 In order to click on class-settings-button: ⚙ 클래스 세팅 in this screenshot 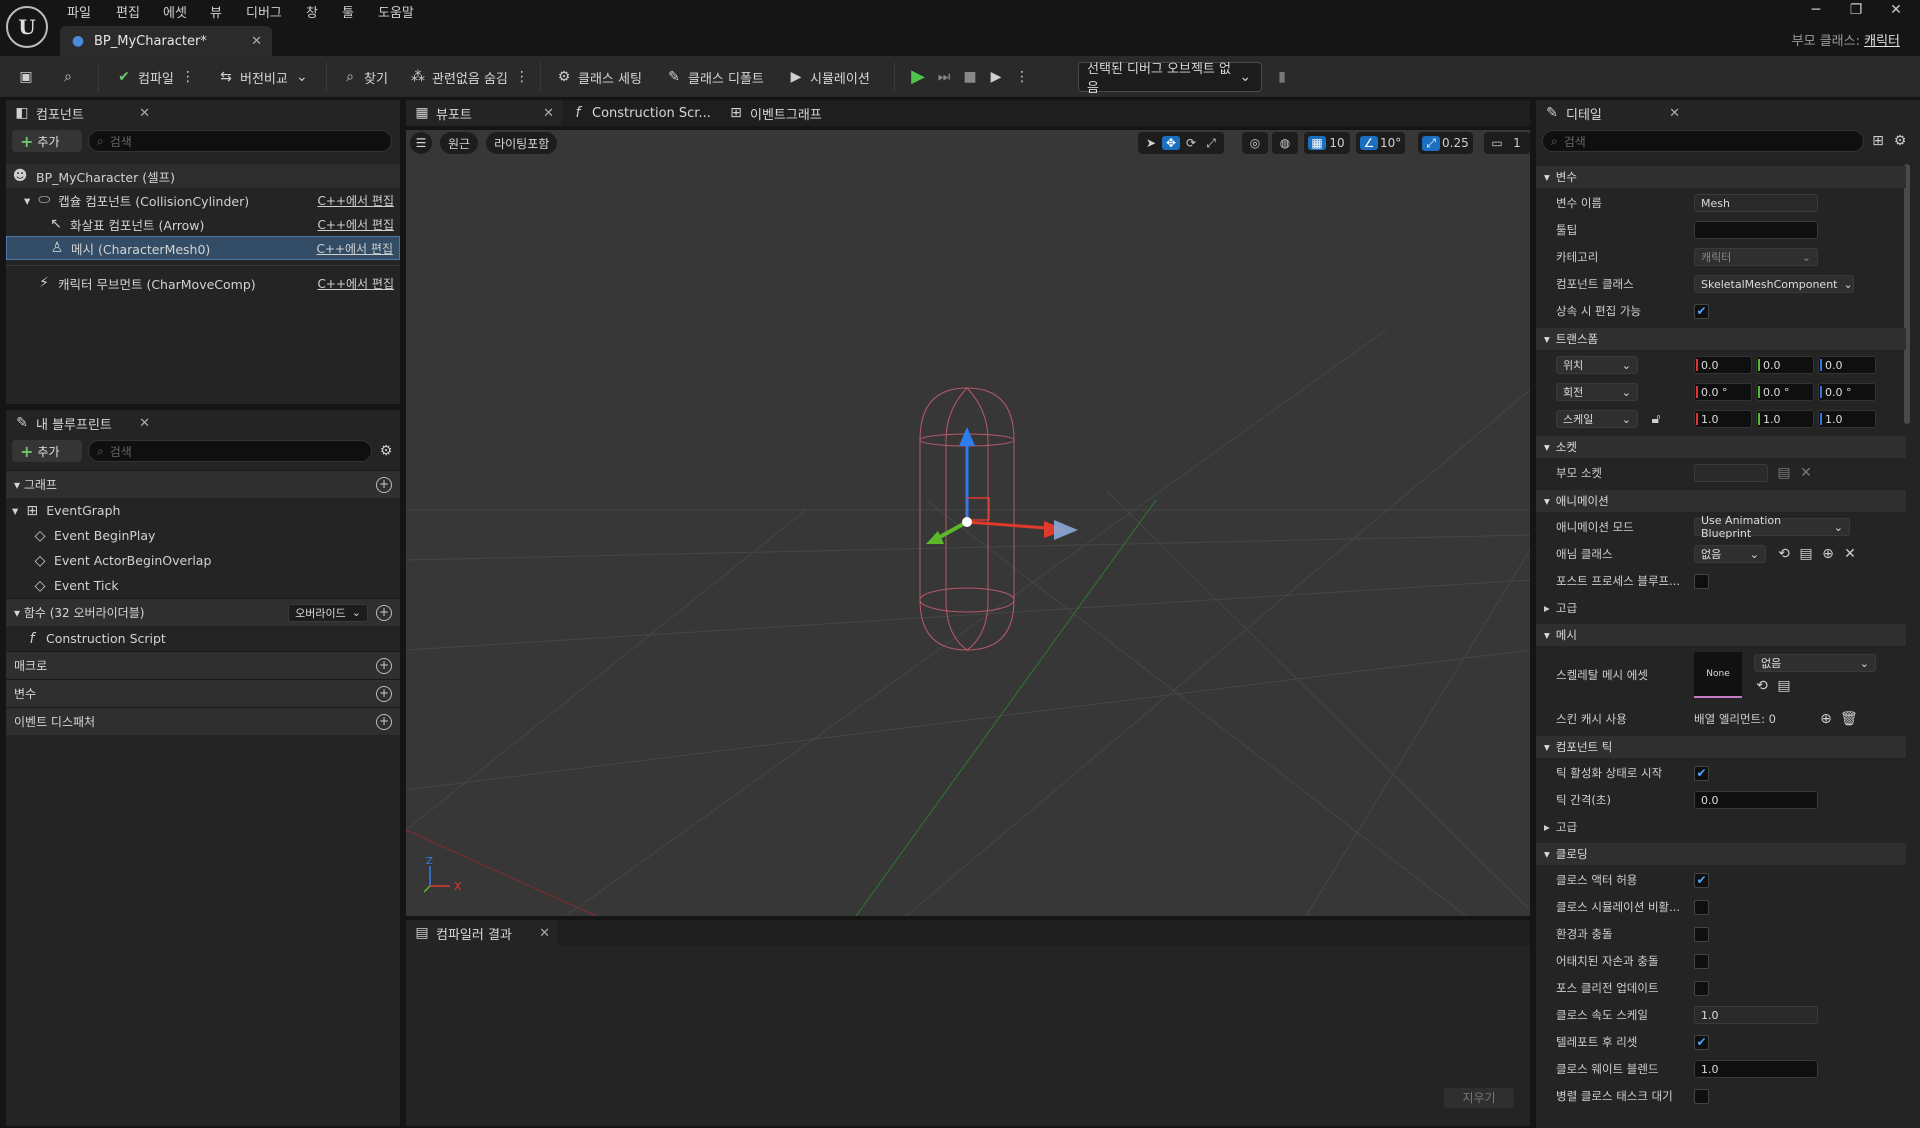, I will do `click(599, 77)`.